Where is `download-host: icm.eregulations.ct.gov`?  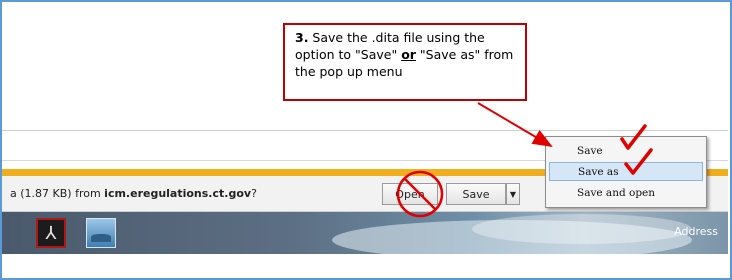
download-host: icm.eregulations.ct.gov is located at coordinates (178, 193).